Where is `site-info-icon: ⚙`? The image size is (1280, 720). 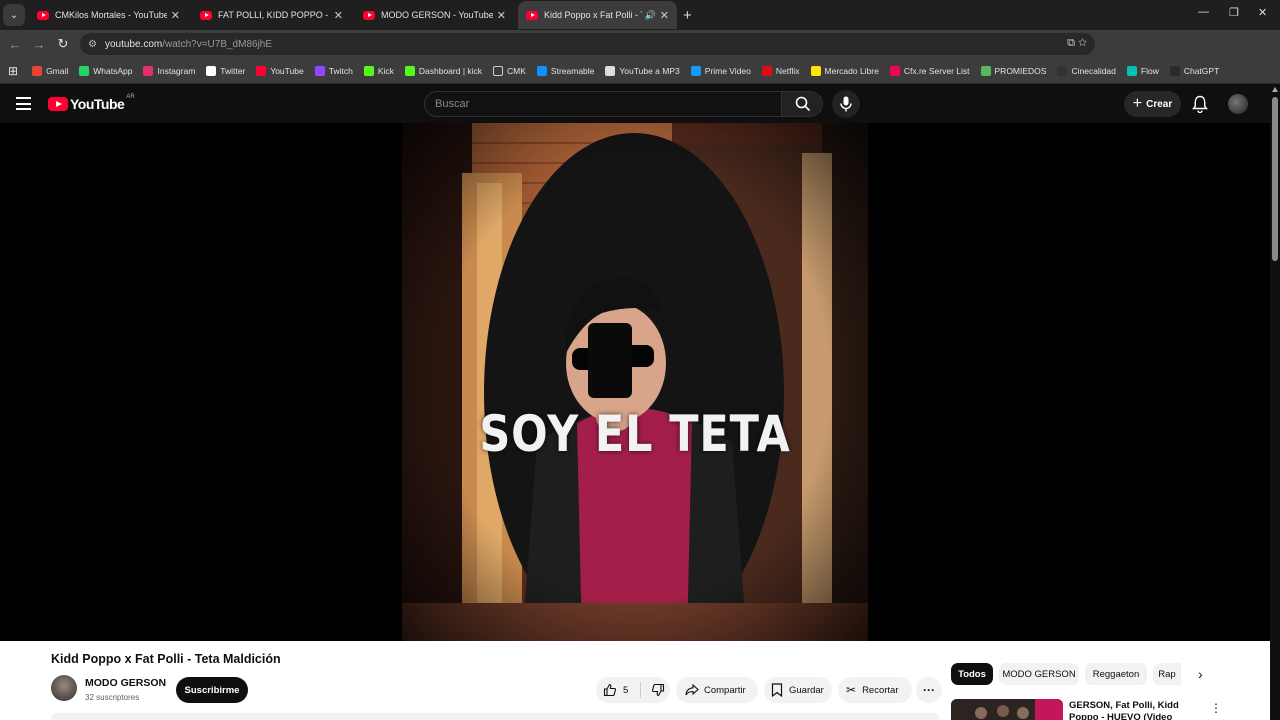
site-info-icon: ⚙ is located at coordinates (92, 44).